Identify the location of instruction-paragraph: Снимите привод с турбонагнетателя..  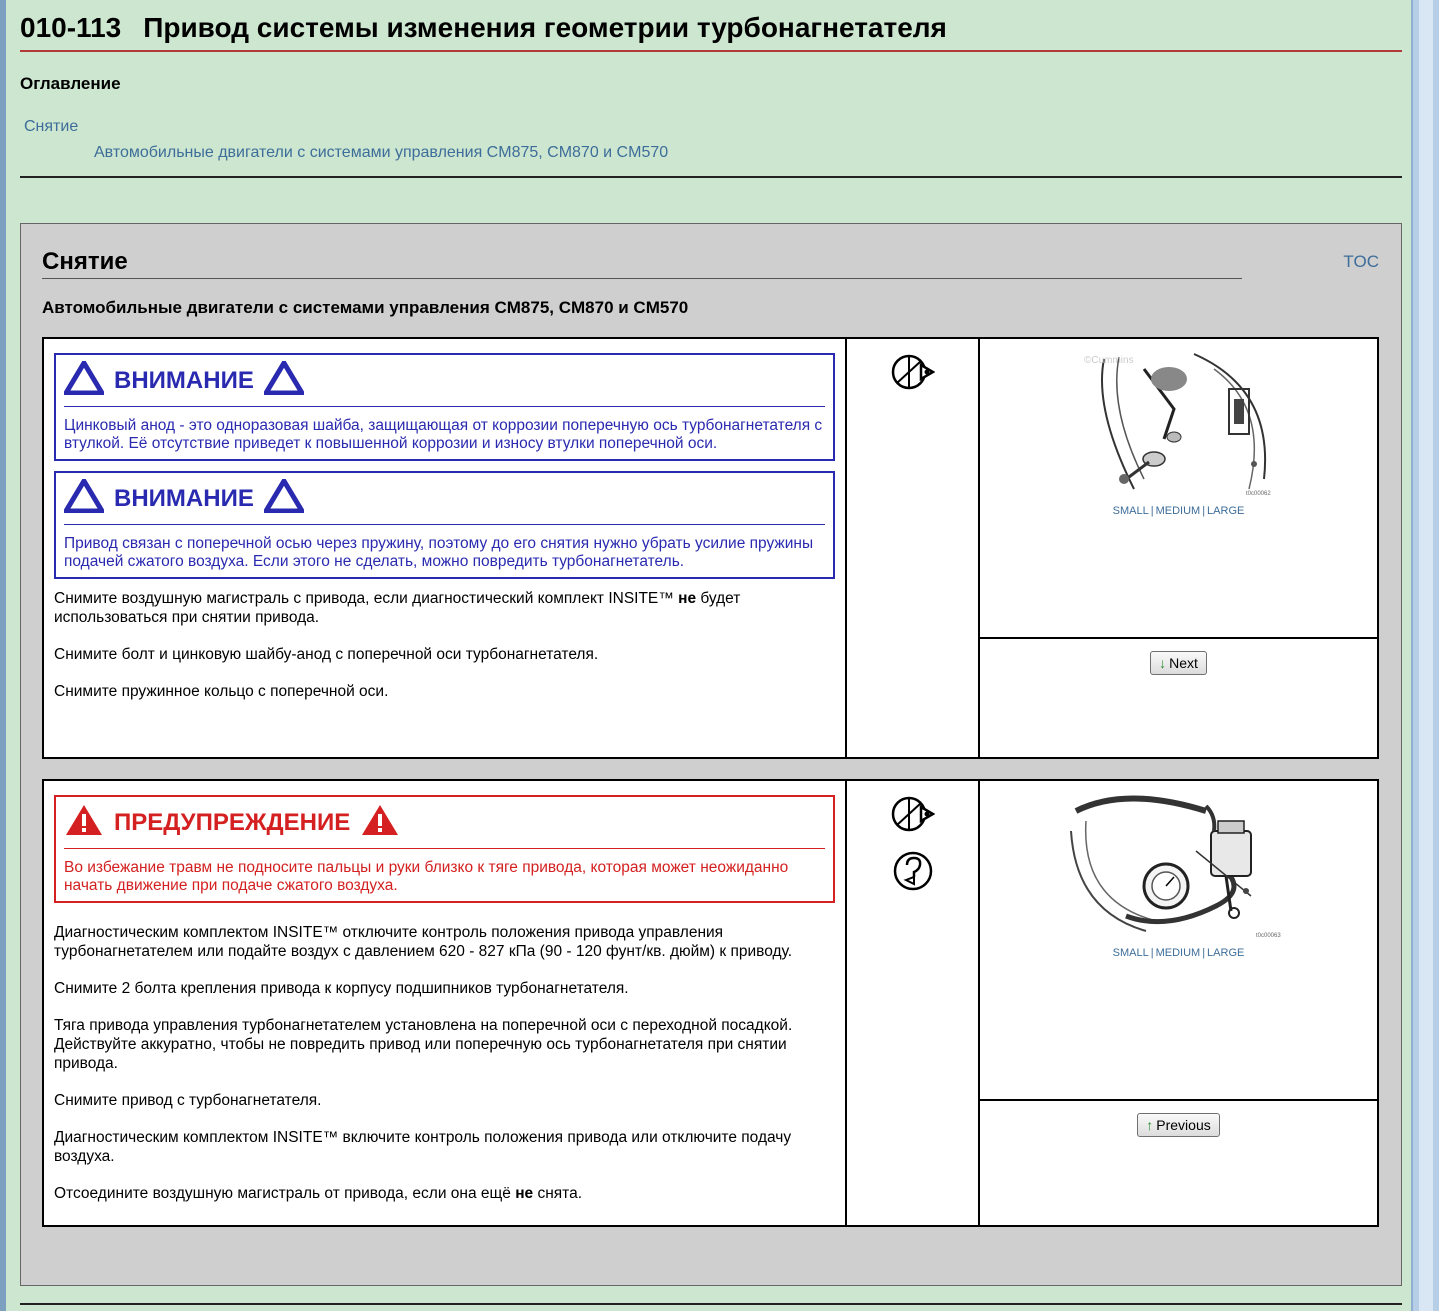
(444, 1100).